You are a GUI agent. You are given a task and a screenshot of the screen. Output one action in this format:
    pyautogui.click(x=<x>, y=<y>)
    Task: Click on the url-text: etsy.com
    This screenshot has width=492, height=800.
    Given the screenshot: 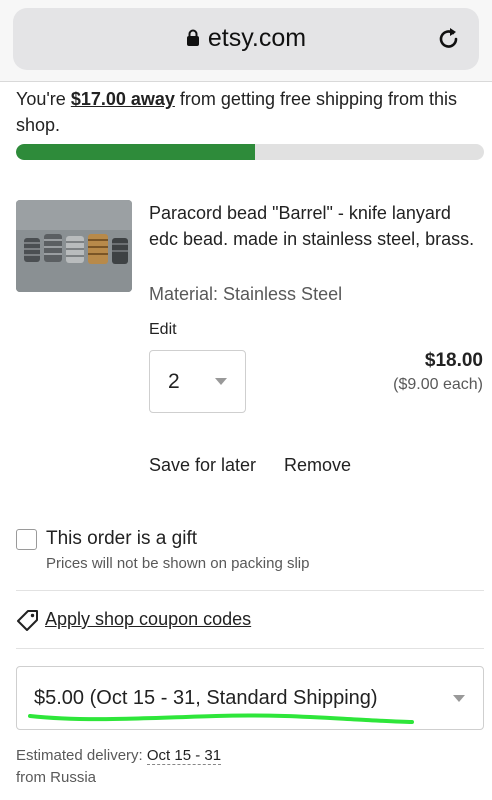 What is the action you would take?
    pyautogui.click(x=257, y=38)
    